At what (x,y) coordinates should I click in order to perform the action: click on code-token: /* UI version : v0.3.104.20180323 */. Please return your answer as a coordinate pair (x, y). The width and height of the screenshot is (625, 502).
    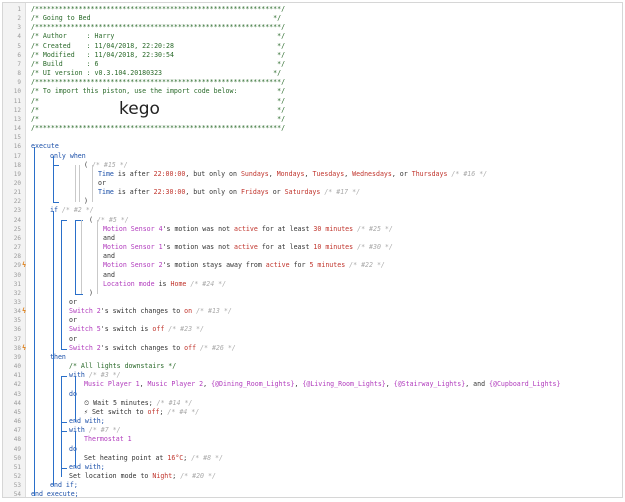
    Looking at the image, I should click on (156, 73).